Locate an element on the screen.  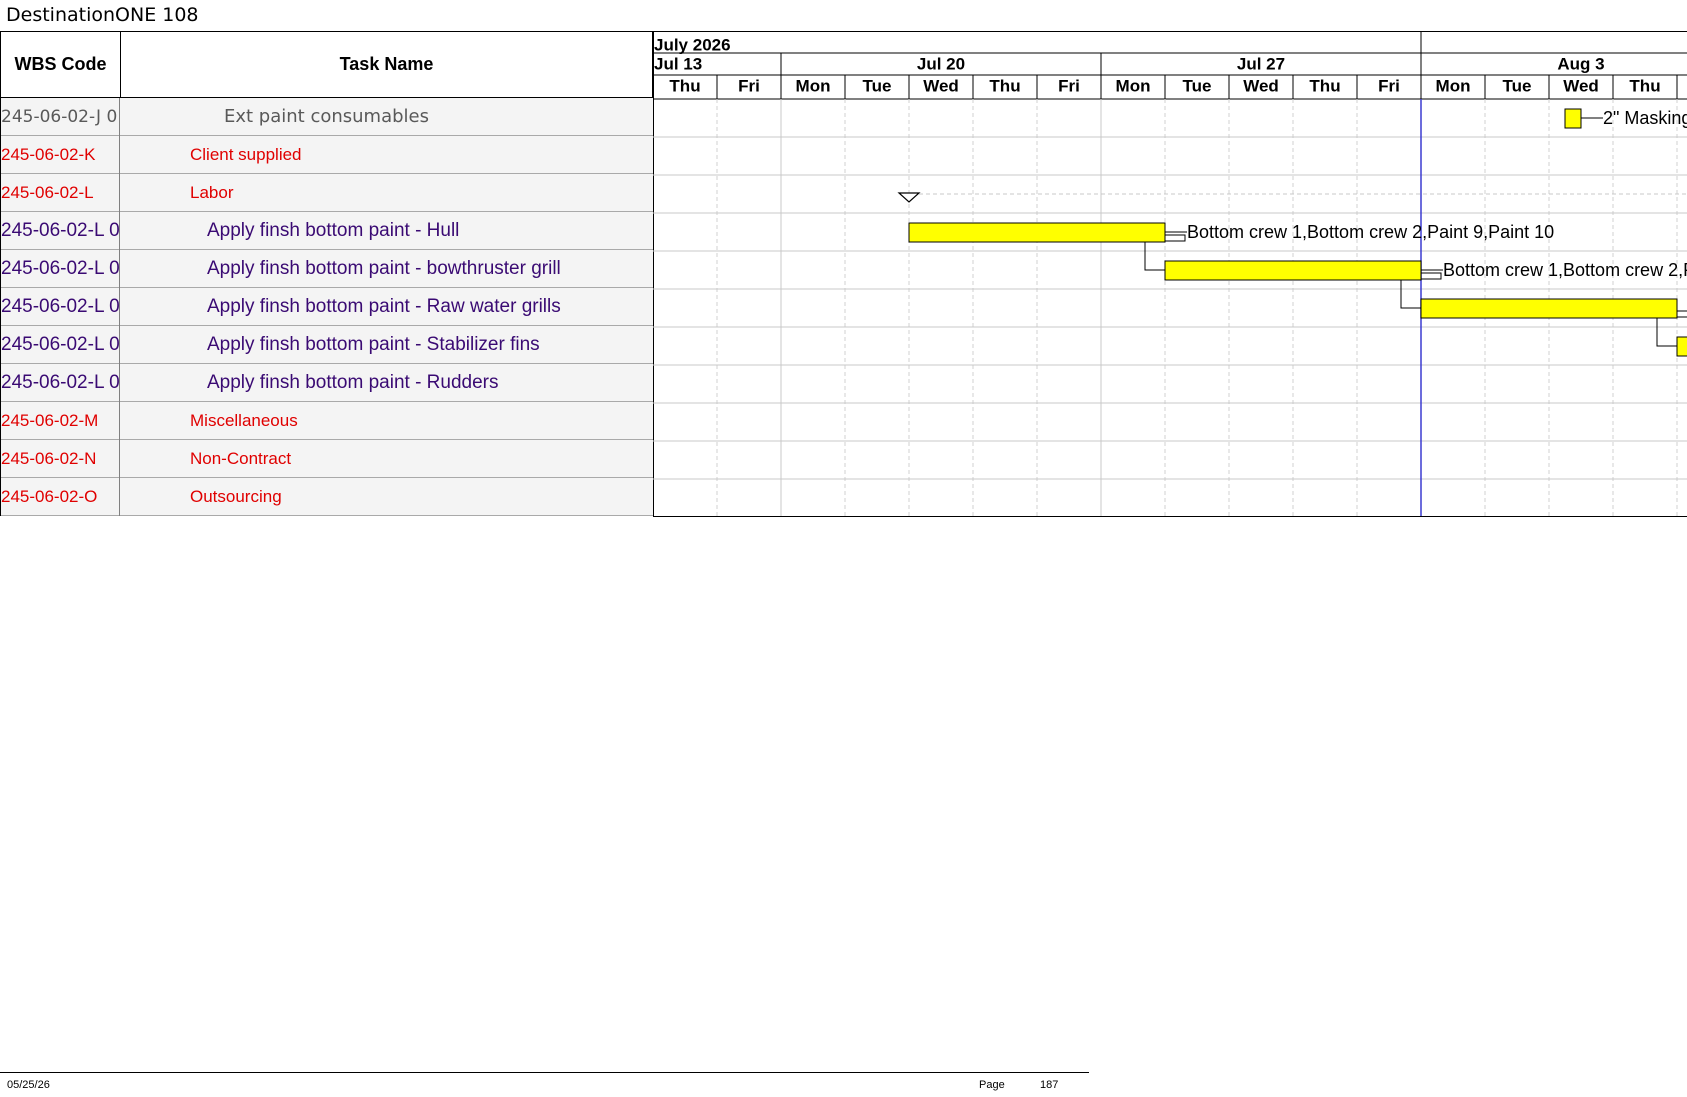
week-label: Jul 20 is located at coordinates (941, 63).